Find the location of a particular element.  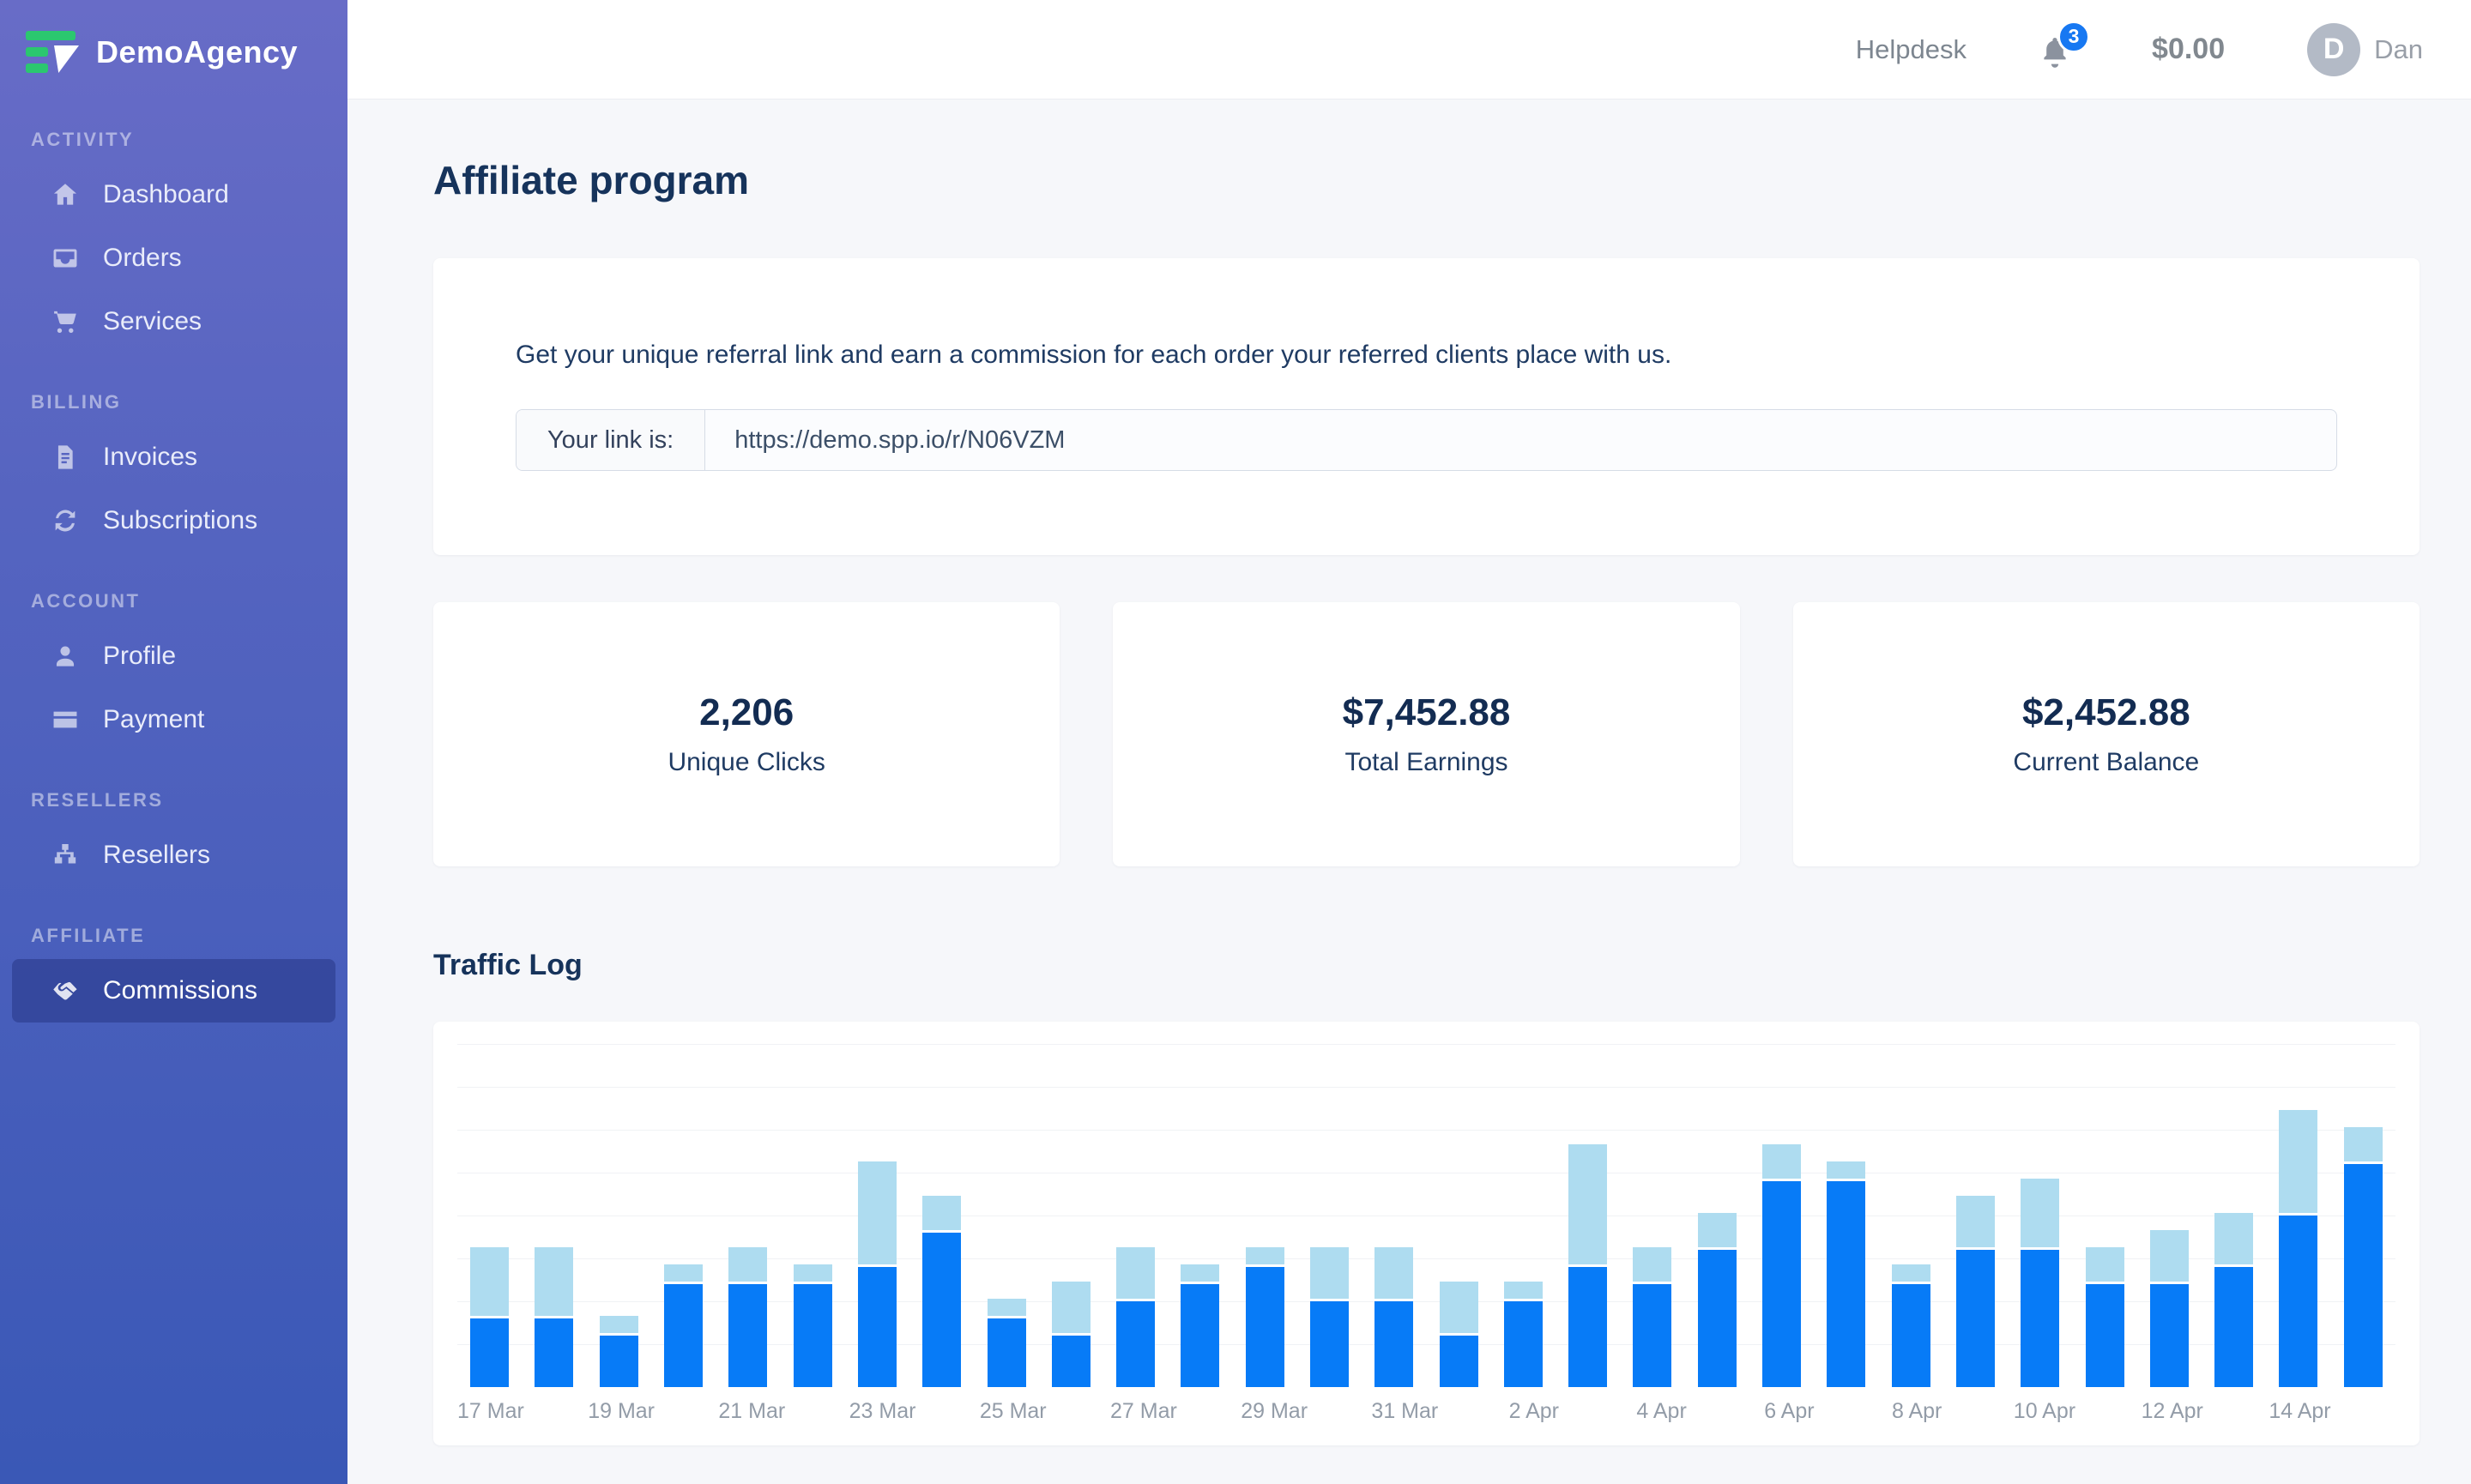

traffic-bar-7-apr is located at coordinates (1846, 1215).